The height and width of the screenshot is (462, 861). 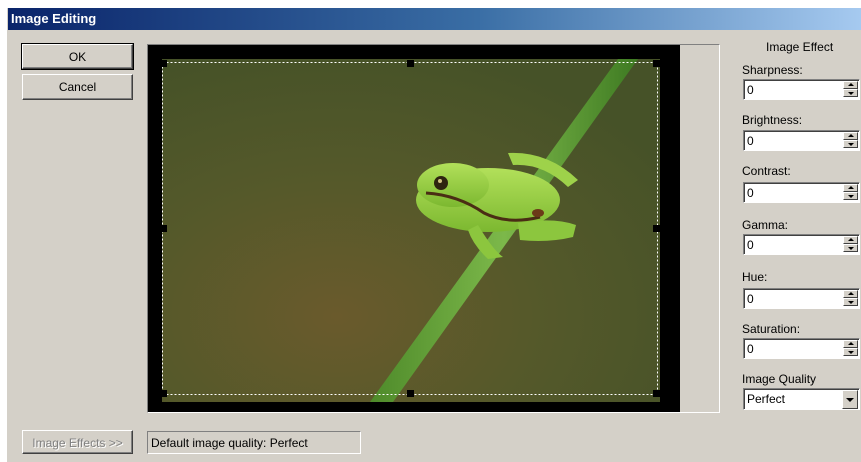 I want to click on sharpness-value: 0, so click(x=750, y=90).